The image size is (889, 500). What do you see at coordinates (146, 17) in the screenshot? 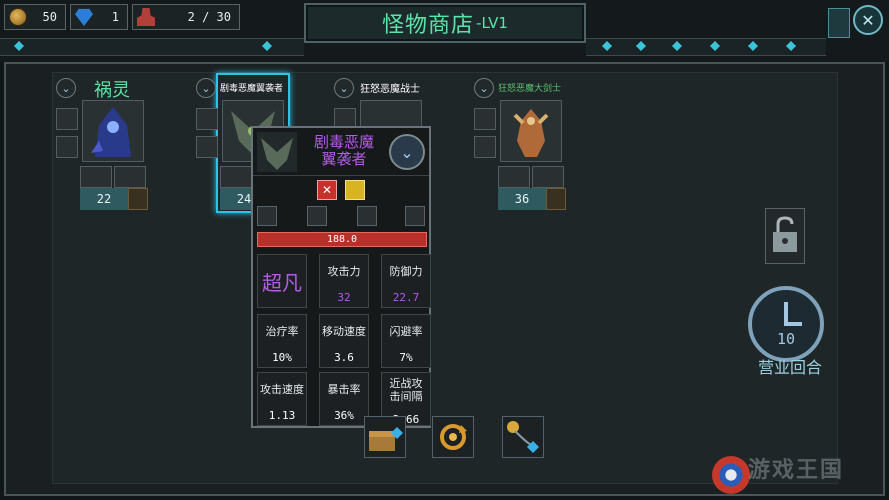
I see `population-icon` at bounding box center [146, 17].